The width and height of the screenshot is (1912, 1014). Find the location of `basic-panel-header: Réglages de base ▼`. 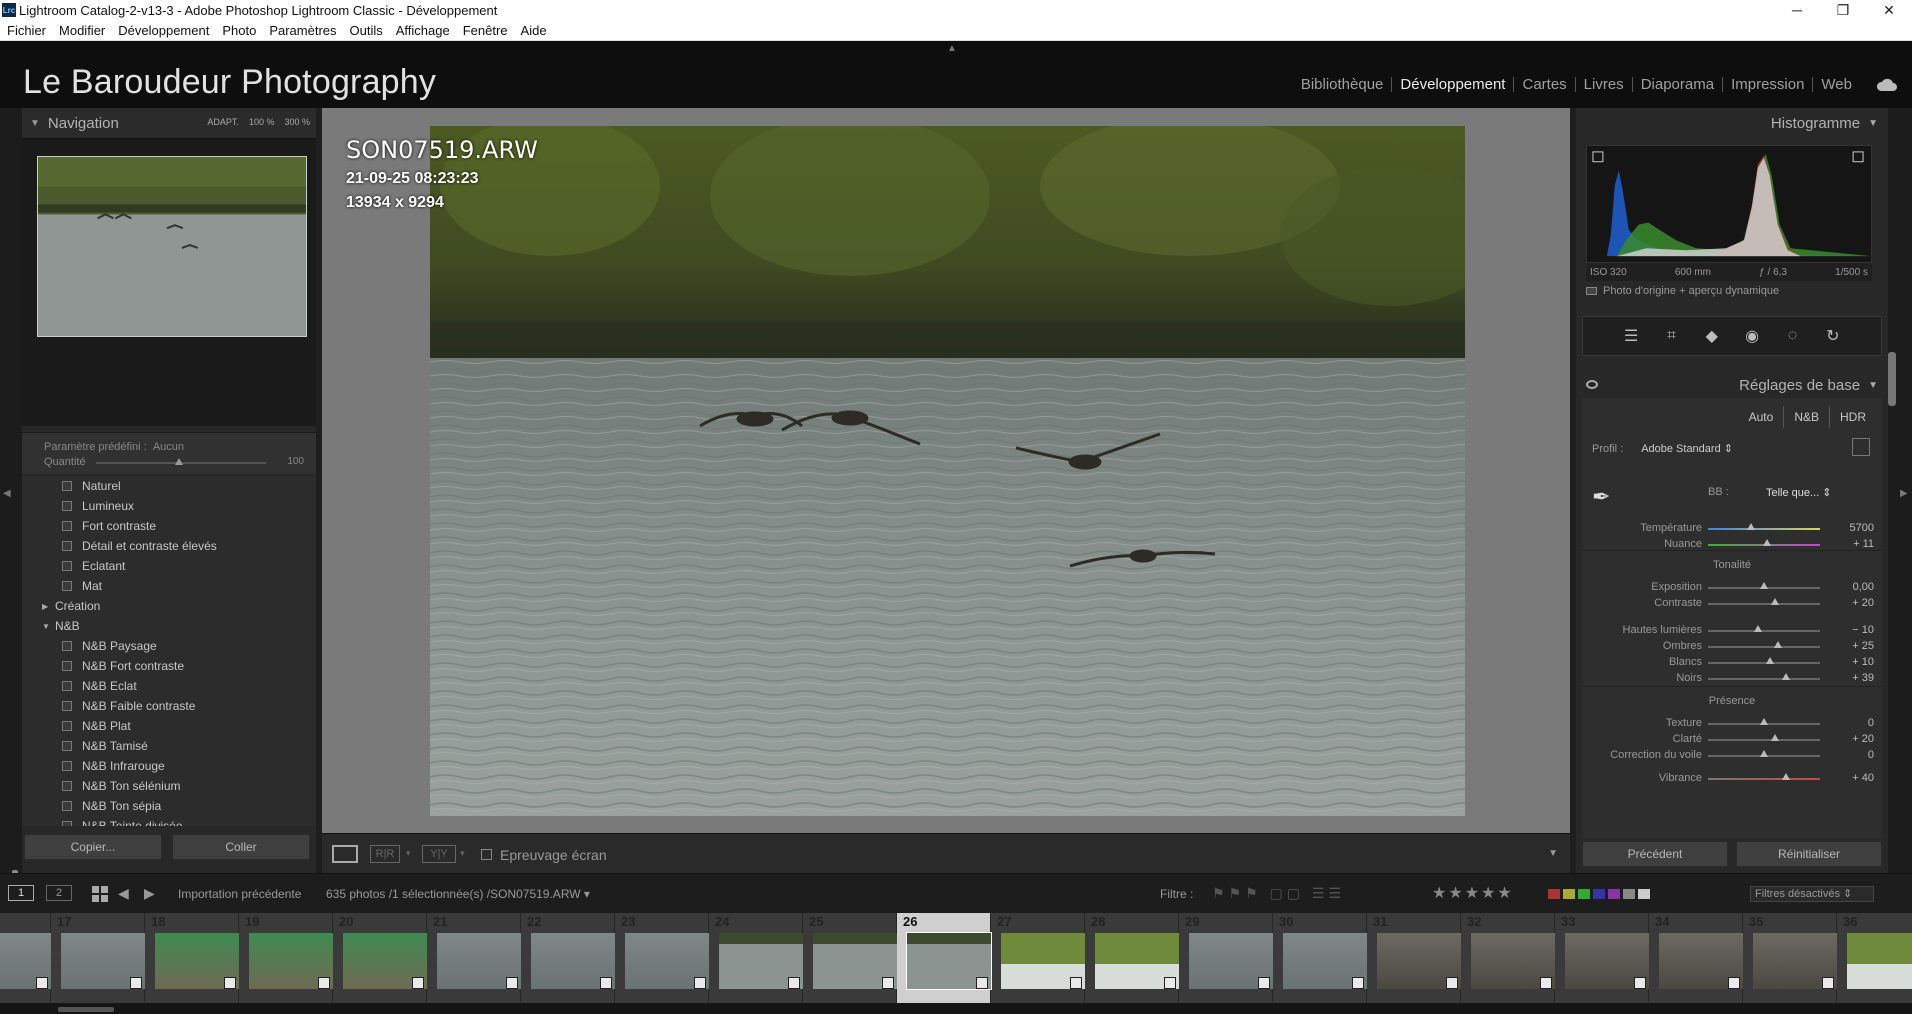

basic-panel-header: Réglages de base ▼ is located at coordinates (1732, 385).